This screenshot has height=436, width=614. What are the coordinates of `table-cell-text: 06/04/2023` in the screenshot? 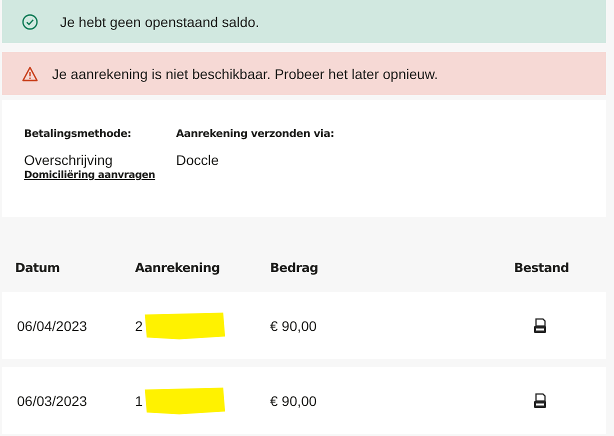 It's located at (52, 326).